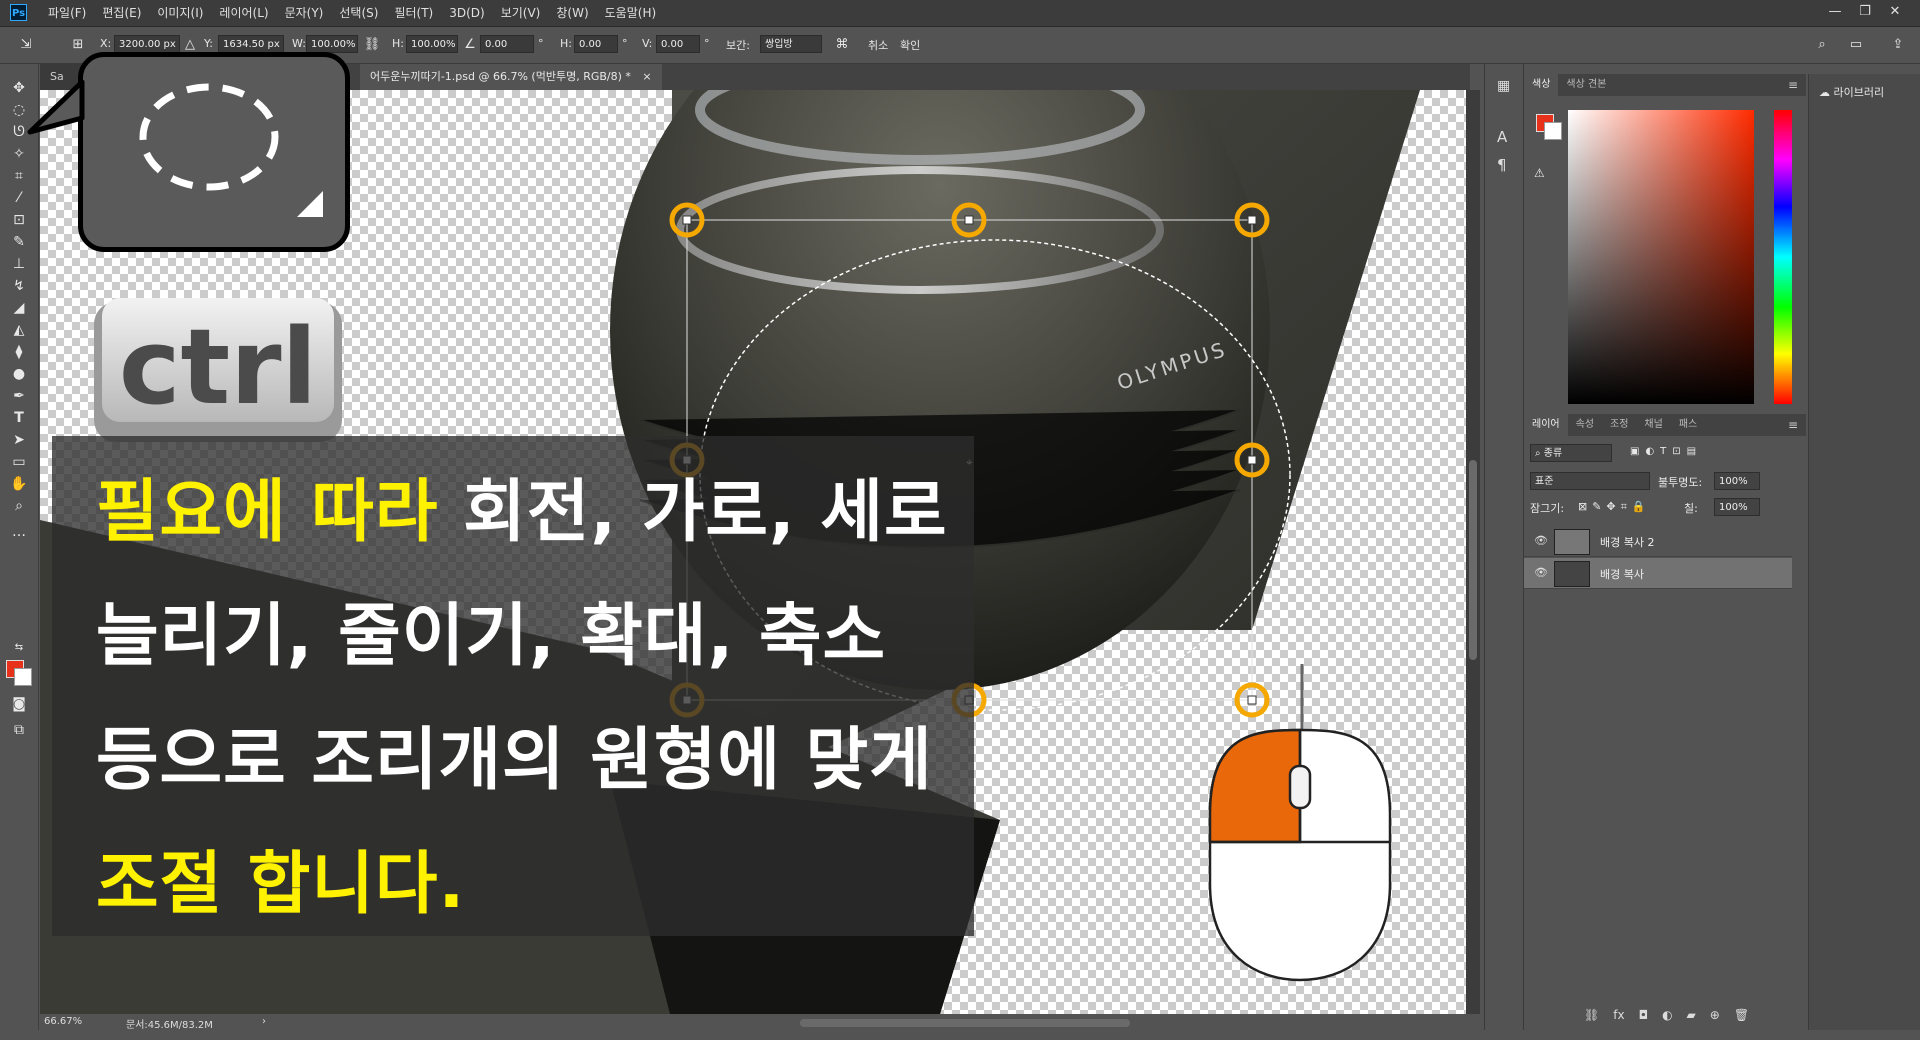  Describe the element at coordinates (372, 45) in the screenshot. I see `link-icon: ⛓` at that location.